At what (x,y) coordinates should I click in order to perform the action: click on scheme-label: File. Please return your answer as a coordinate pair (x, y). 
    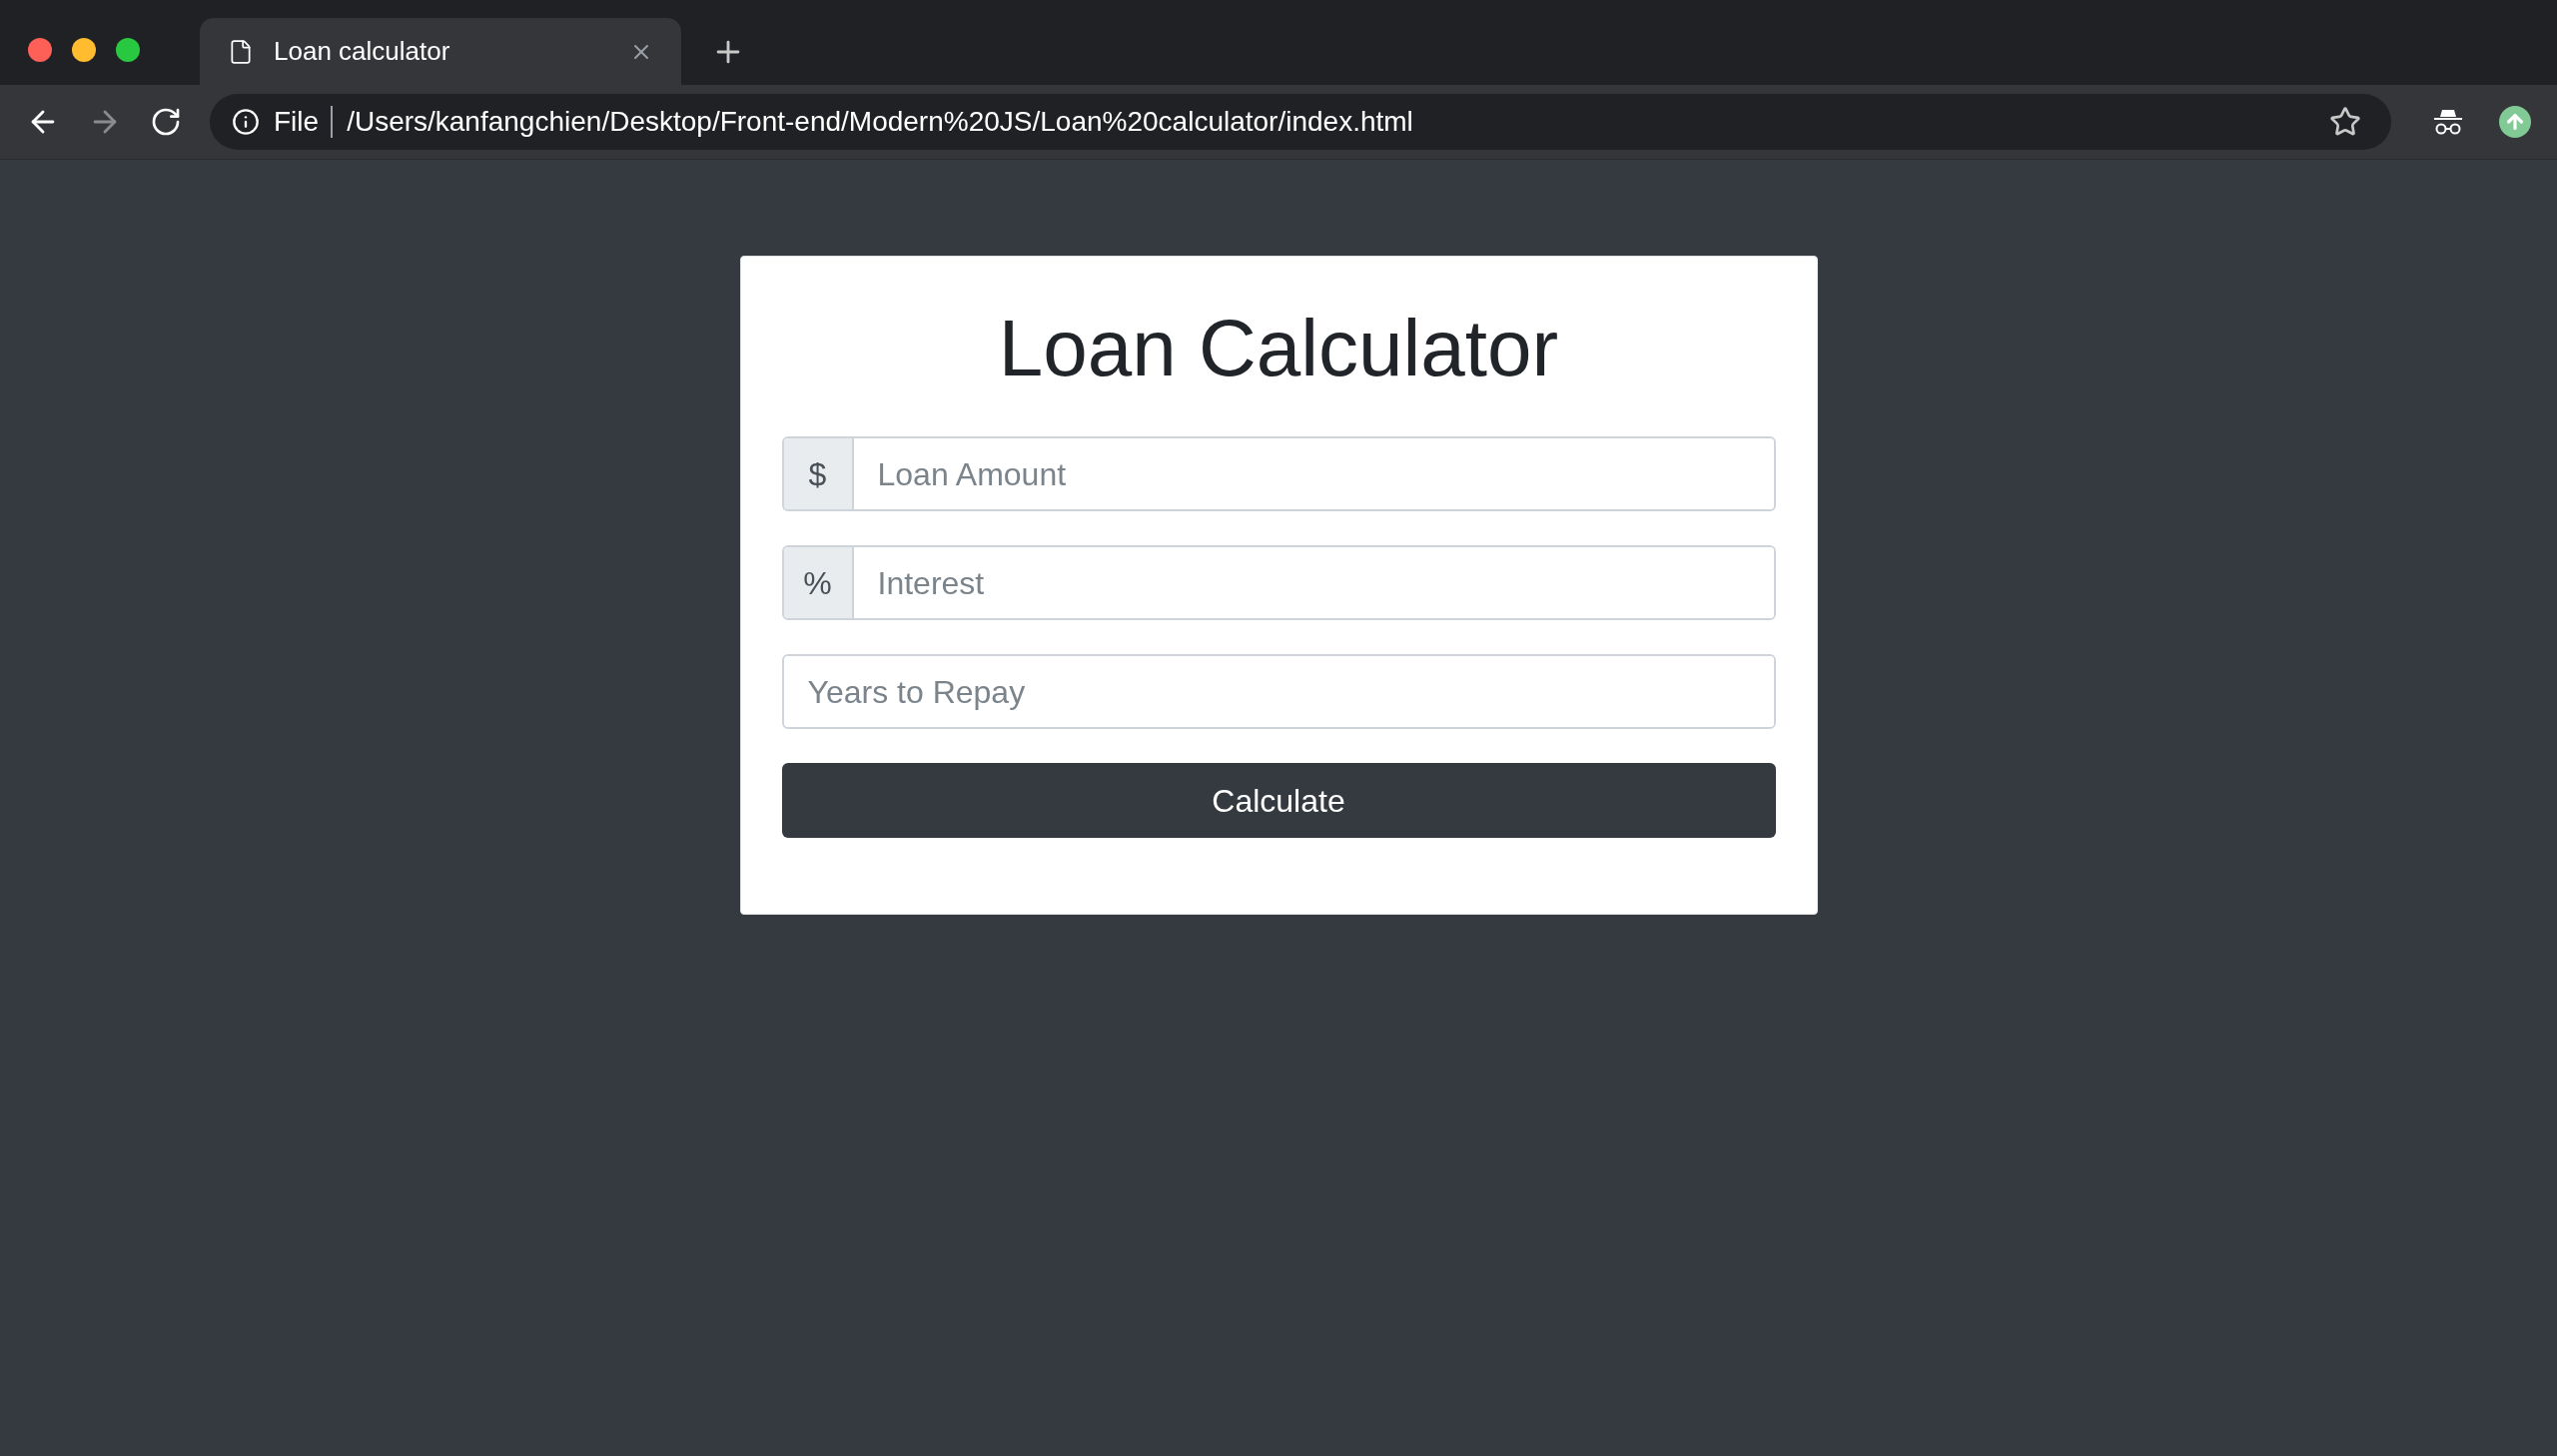
    Looking at the image, I should click on (304, 122).